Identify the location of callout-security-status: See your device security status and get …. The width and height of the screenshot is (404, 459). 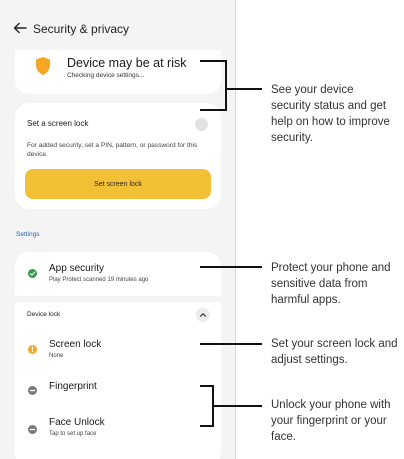
(330, 114).